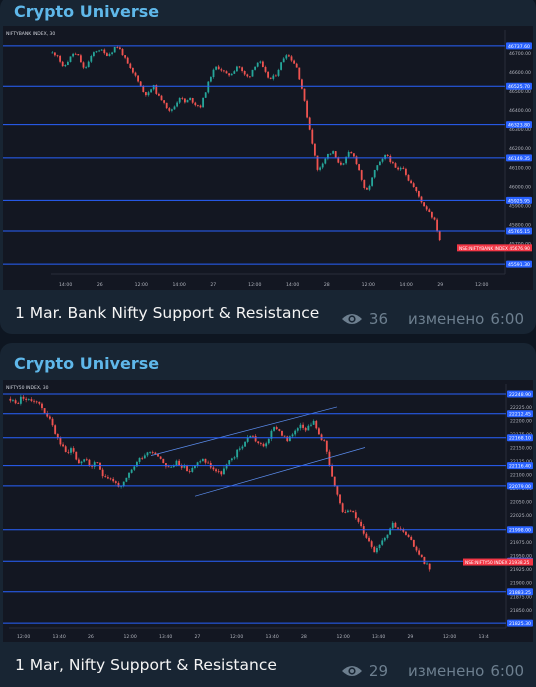  Describe the element at coordinates (520, 168) in the screenshot. I see `price-tick-label: 46100.00` at that location.